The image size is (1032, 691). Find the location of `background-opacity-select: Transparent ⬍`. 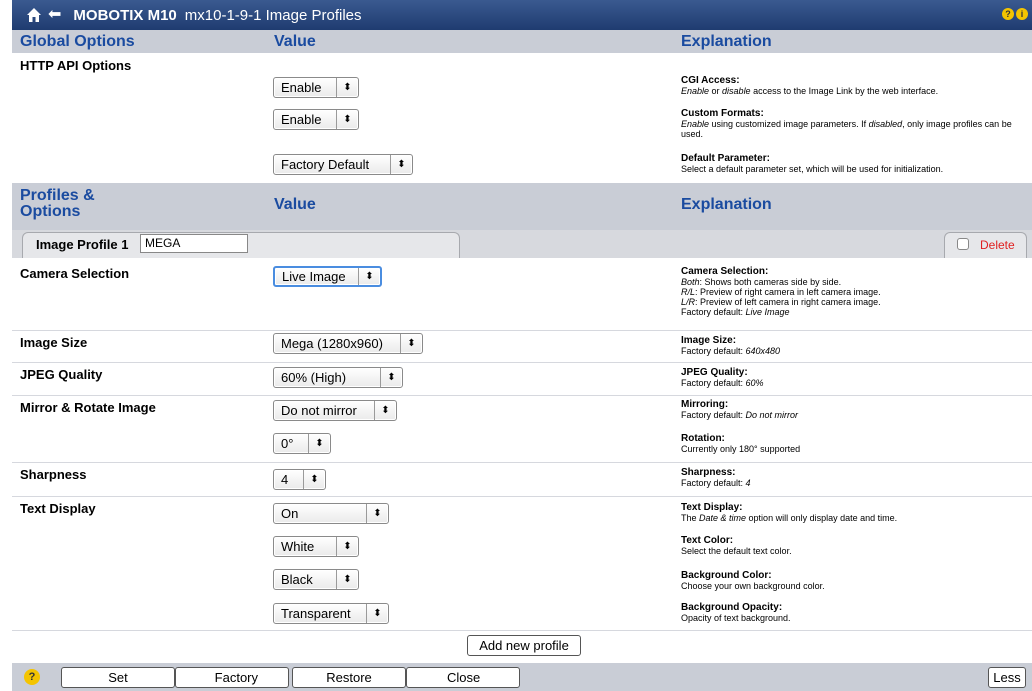

background-opacity-select: Transparent ⬍ is located at coordinates (331, 613).